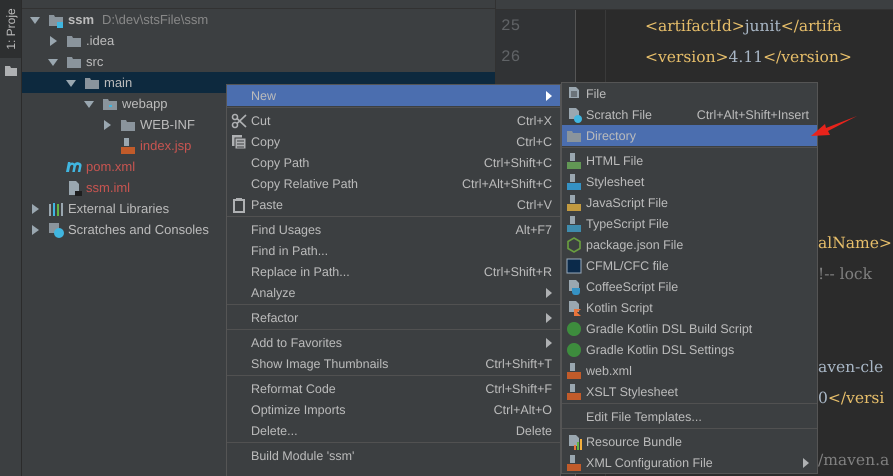 The height and width of the screenshot is (476, 893). Describe the element at coordinates (851, 397) in the screenshot. I see `code-line: 0</versi` at that location.